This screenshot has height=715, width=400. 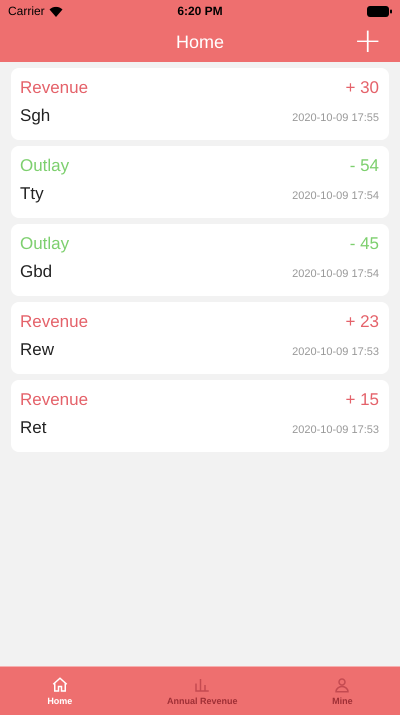 I want to click on person-icon, so click(x=342, y=685).